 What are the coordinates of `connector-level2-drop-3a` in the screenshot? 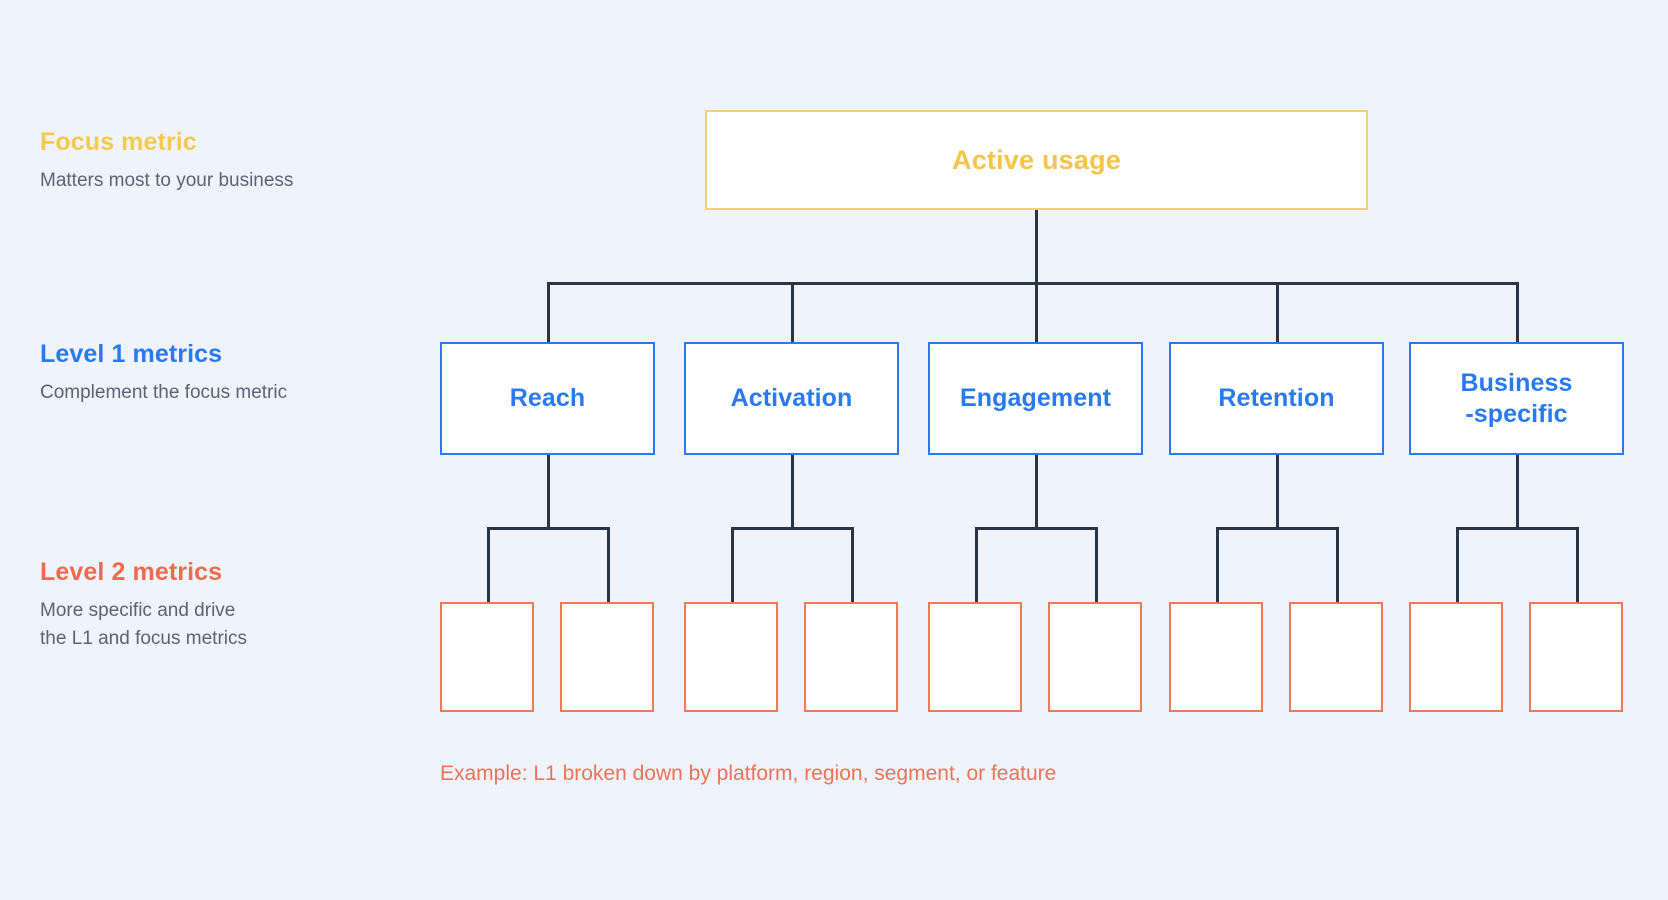 It's located at (976, 565).